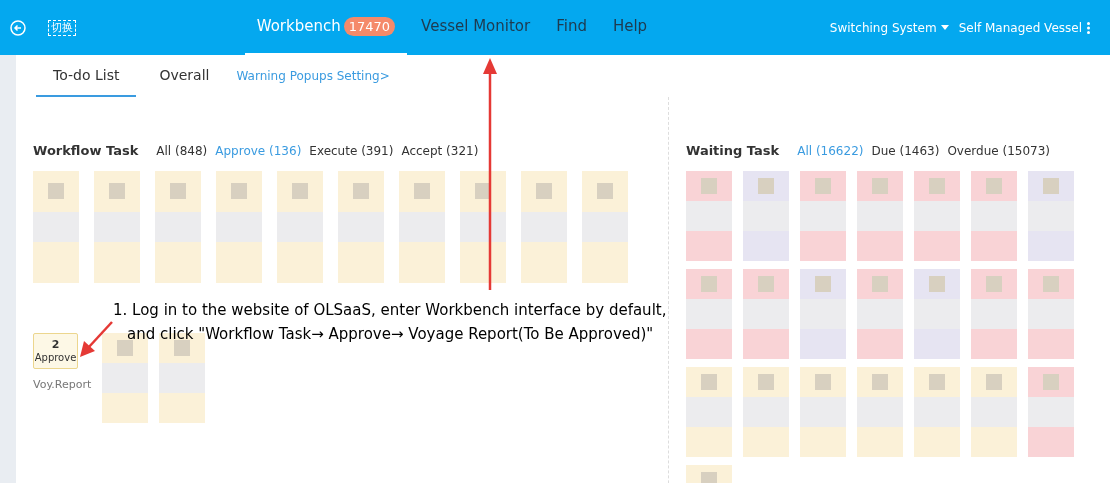 This screenshot has height=483, width=1110. I want to click on approve-tile: 2 Approve, so click(55, 350).